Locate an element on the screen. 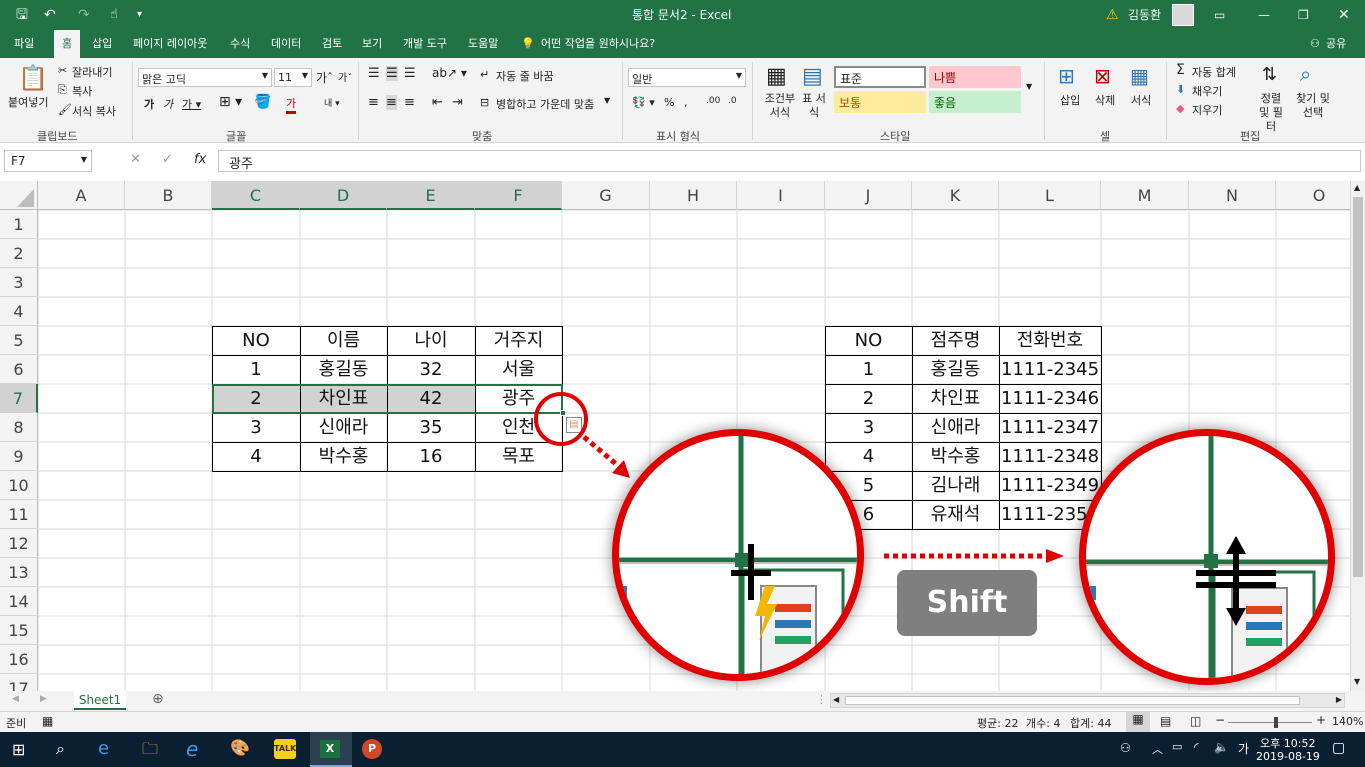  underline-icon: 가 ▾ is located at coordinates (191, 104).